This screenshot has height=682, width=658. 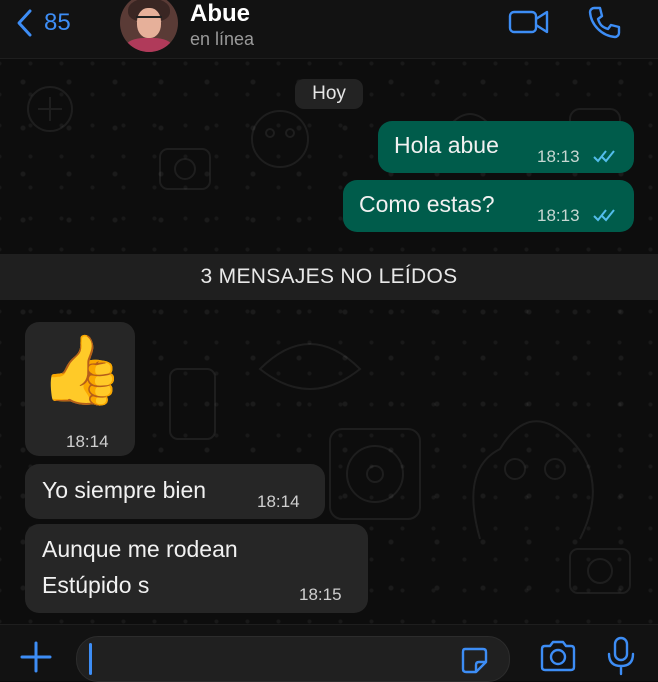 What do you see at coordinates (222, 39) in the screenshot?
I see `contact-status: en línea` at bounding box center [222, 39].